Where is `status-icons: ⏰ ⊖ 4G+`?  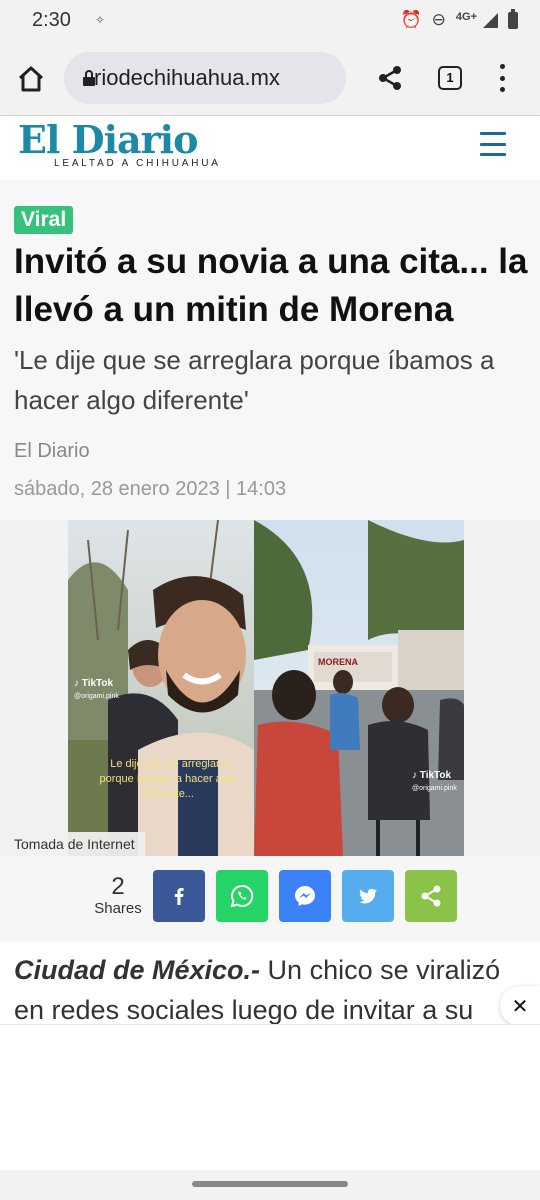 status-icons: ⏰ ⊖ 4G+ is located at coordinates (459, 19).